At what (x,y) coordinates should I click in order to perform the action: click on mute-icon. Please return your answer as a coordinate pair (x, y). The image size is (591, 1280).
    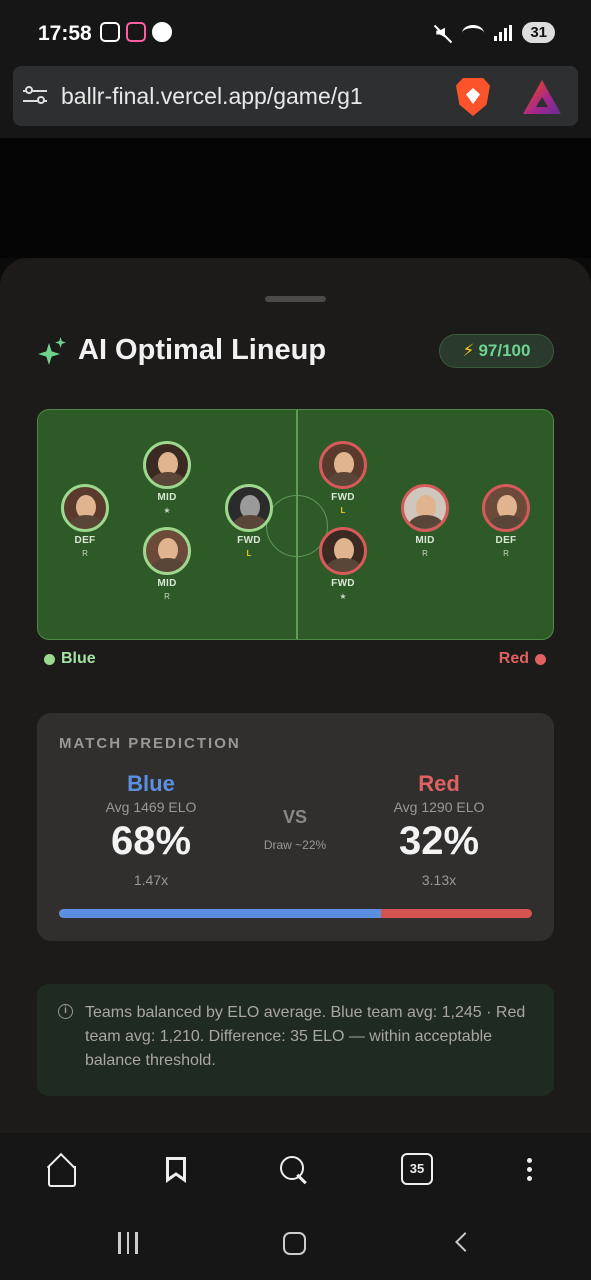
    Looking at the image, I should click on (443, 33).